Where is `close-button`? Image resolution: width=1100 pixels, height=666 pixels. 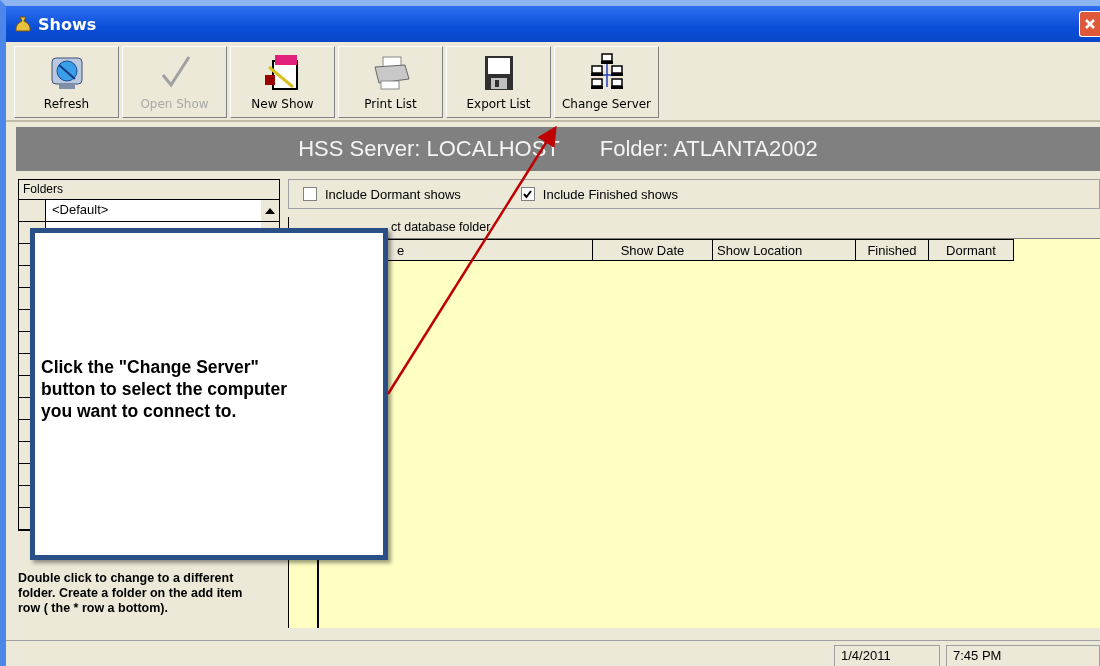 close-button is located at coordinates (1089, 24).